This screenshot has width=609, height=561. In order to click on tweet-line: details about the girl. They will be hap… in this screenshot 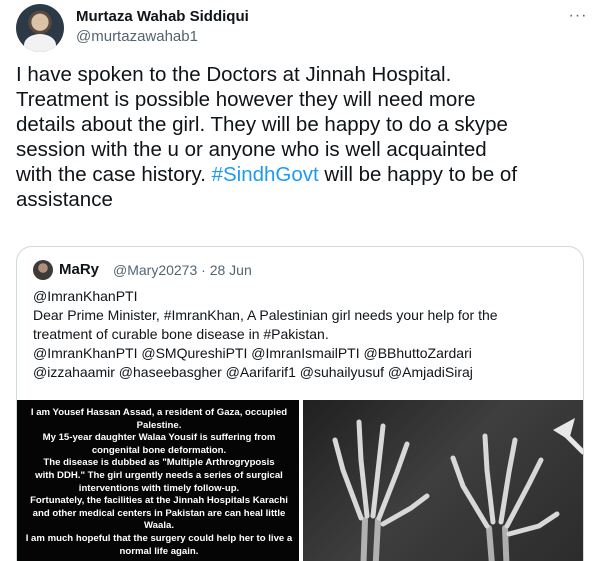, I will do `click(262, 124)`.